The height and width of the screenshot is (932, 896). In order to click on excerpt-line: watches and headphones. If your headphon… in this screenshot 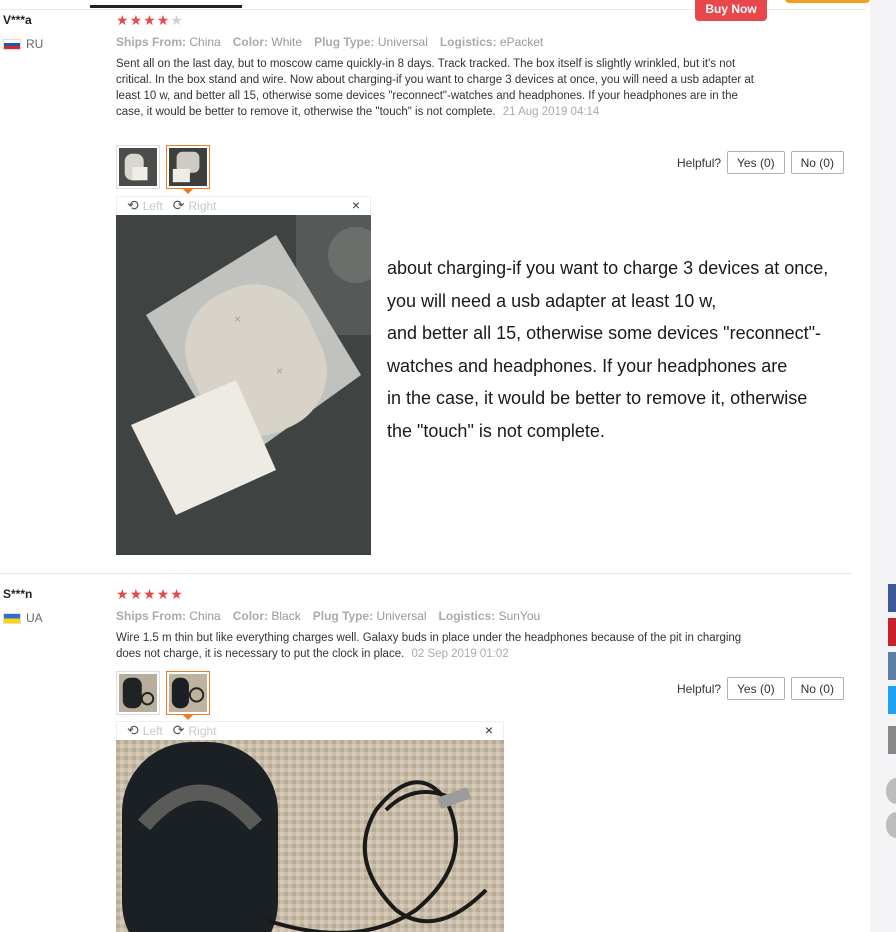, I will do `click(587, 365)`.